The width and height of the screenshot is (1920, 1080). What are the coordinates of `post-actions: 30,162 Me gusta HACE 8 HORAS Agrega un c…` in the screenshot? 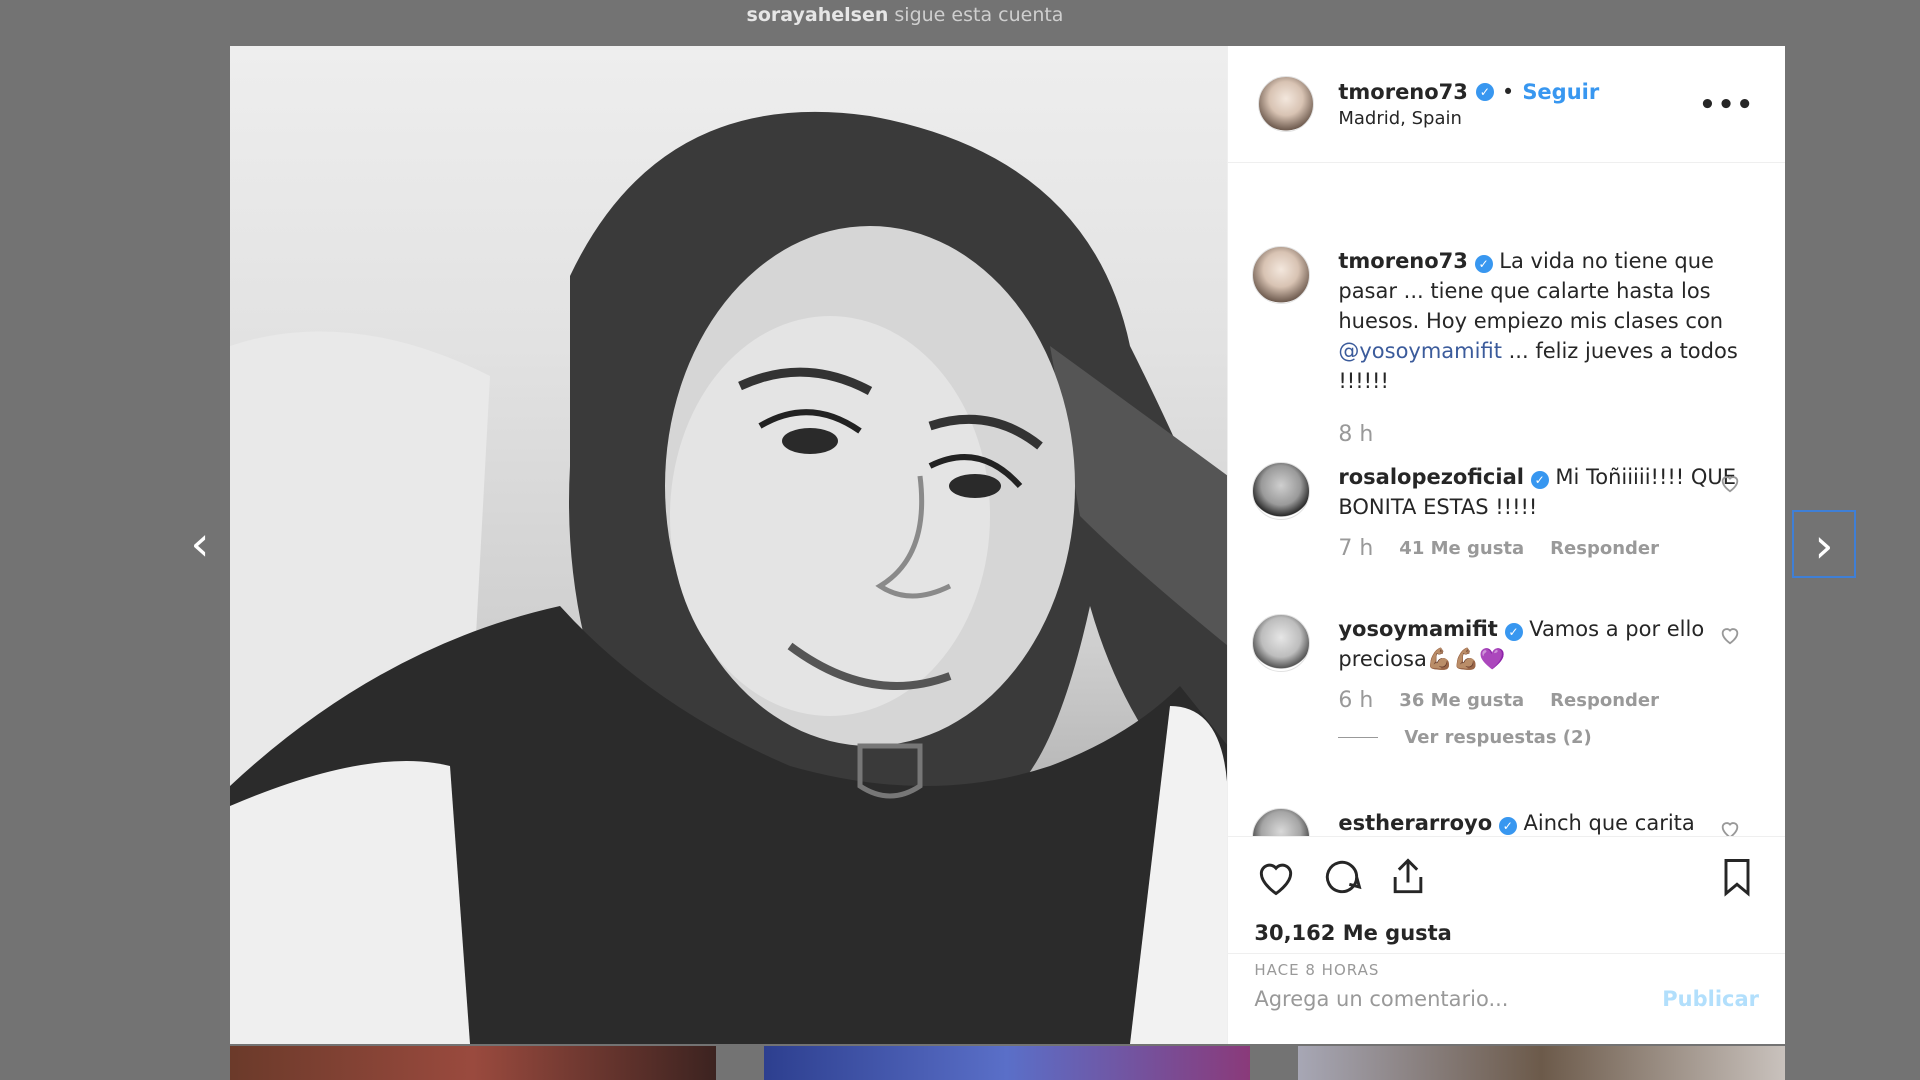 It's located at (1506, 939).